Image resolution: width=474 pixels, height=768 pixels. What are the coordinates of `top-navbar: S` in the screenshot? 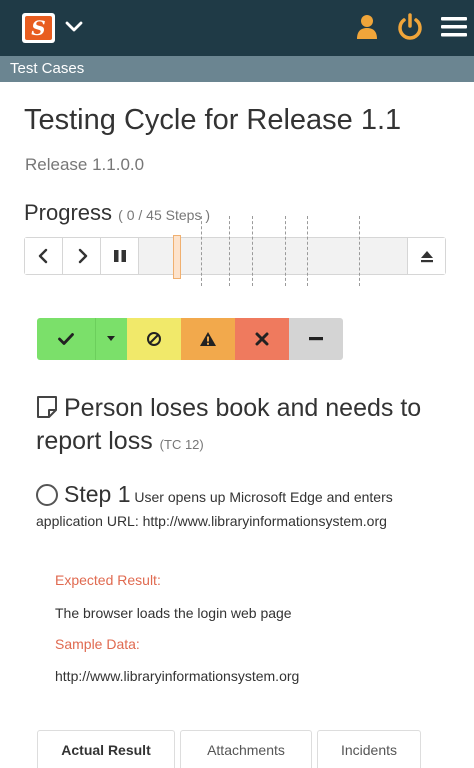 It's located at (237, 28).